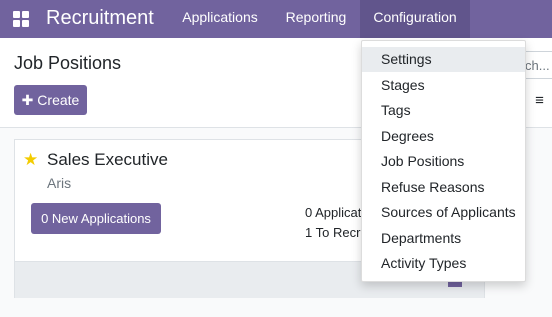  Describe the element at coordinates (415, 19) in the screenshot. I see `menu-configuration: Configuration` at that location.